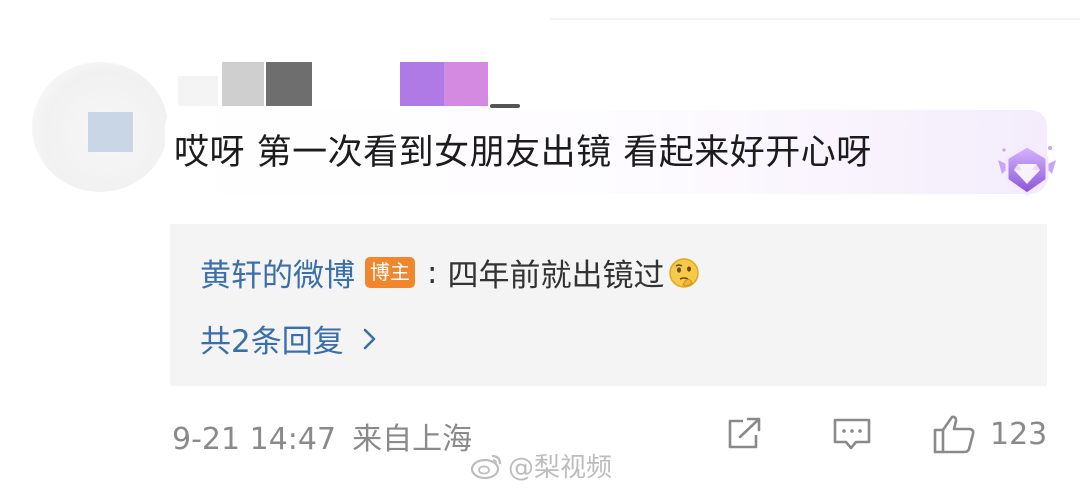 This screenshot has width=1080, height=491. Describe the element at coordinates (556, 276) in the screenshot. I see `reply-text: 四年前就出镜过` at that location.